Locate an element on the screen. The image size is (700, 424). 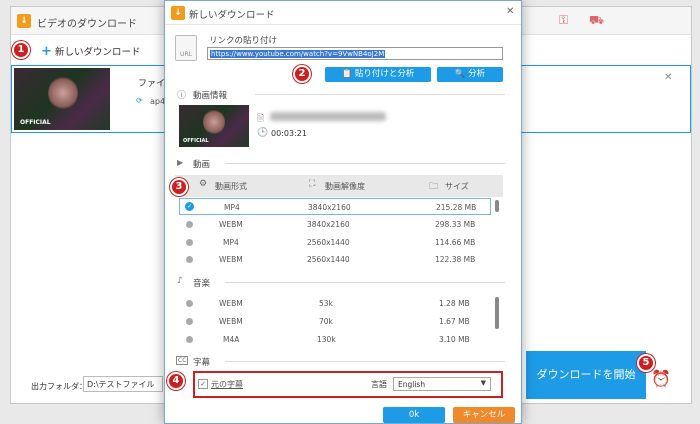
audio-row: WEBM 70k 1.67 MB is located at coordinates (335, 321).